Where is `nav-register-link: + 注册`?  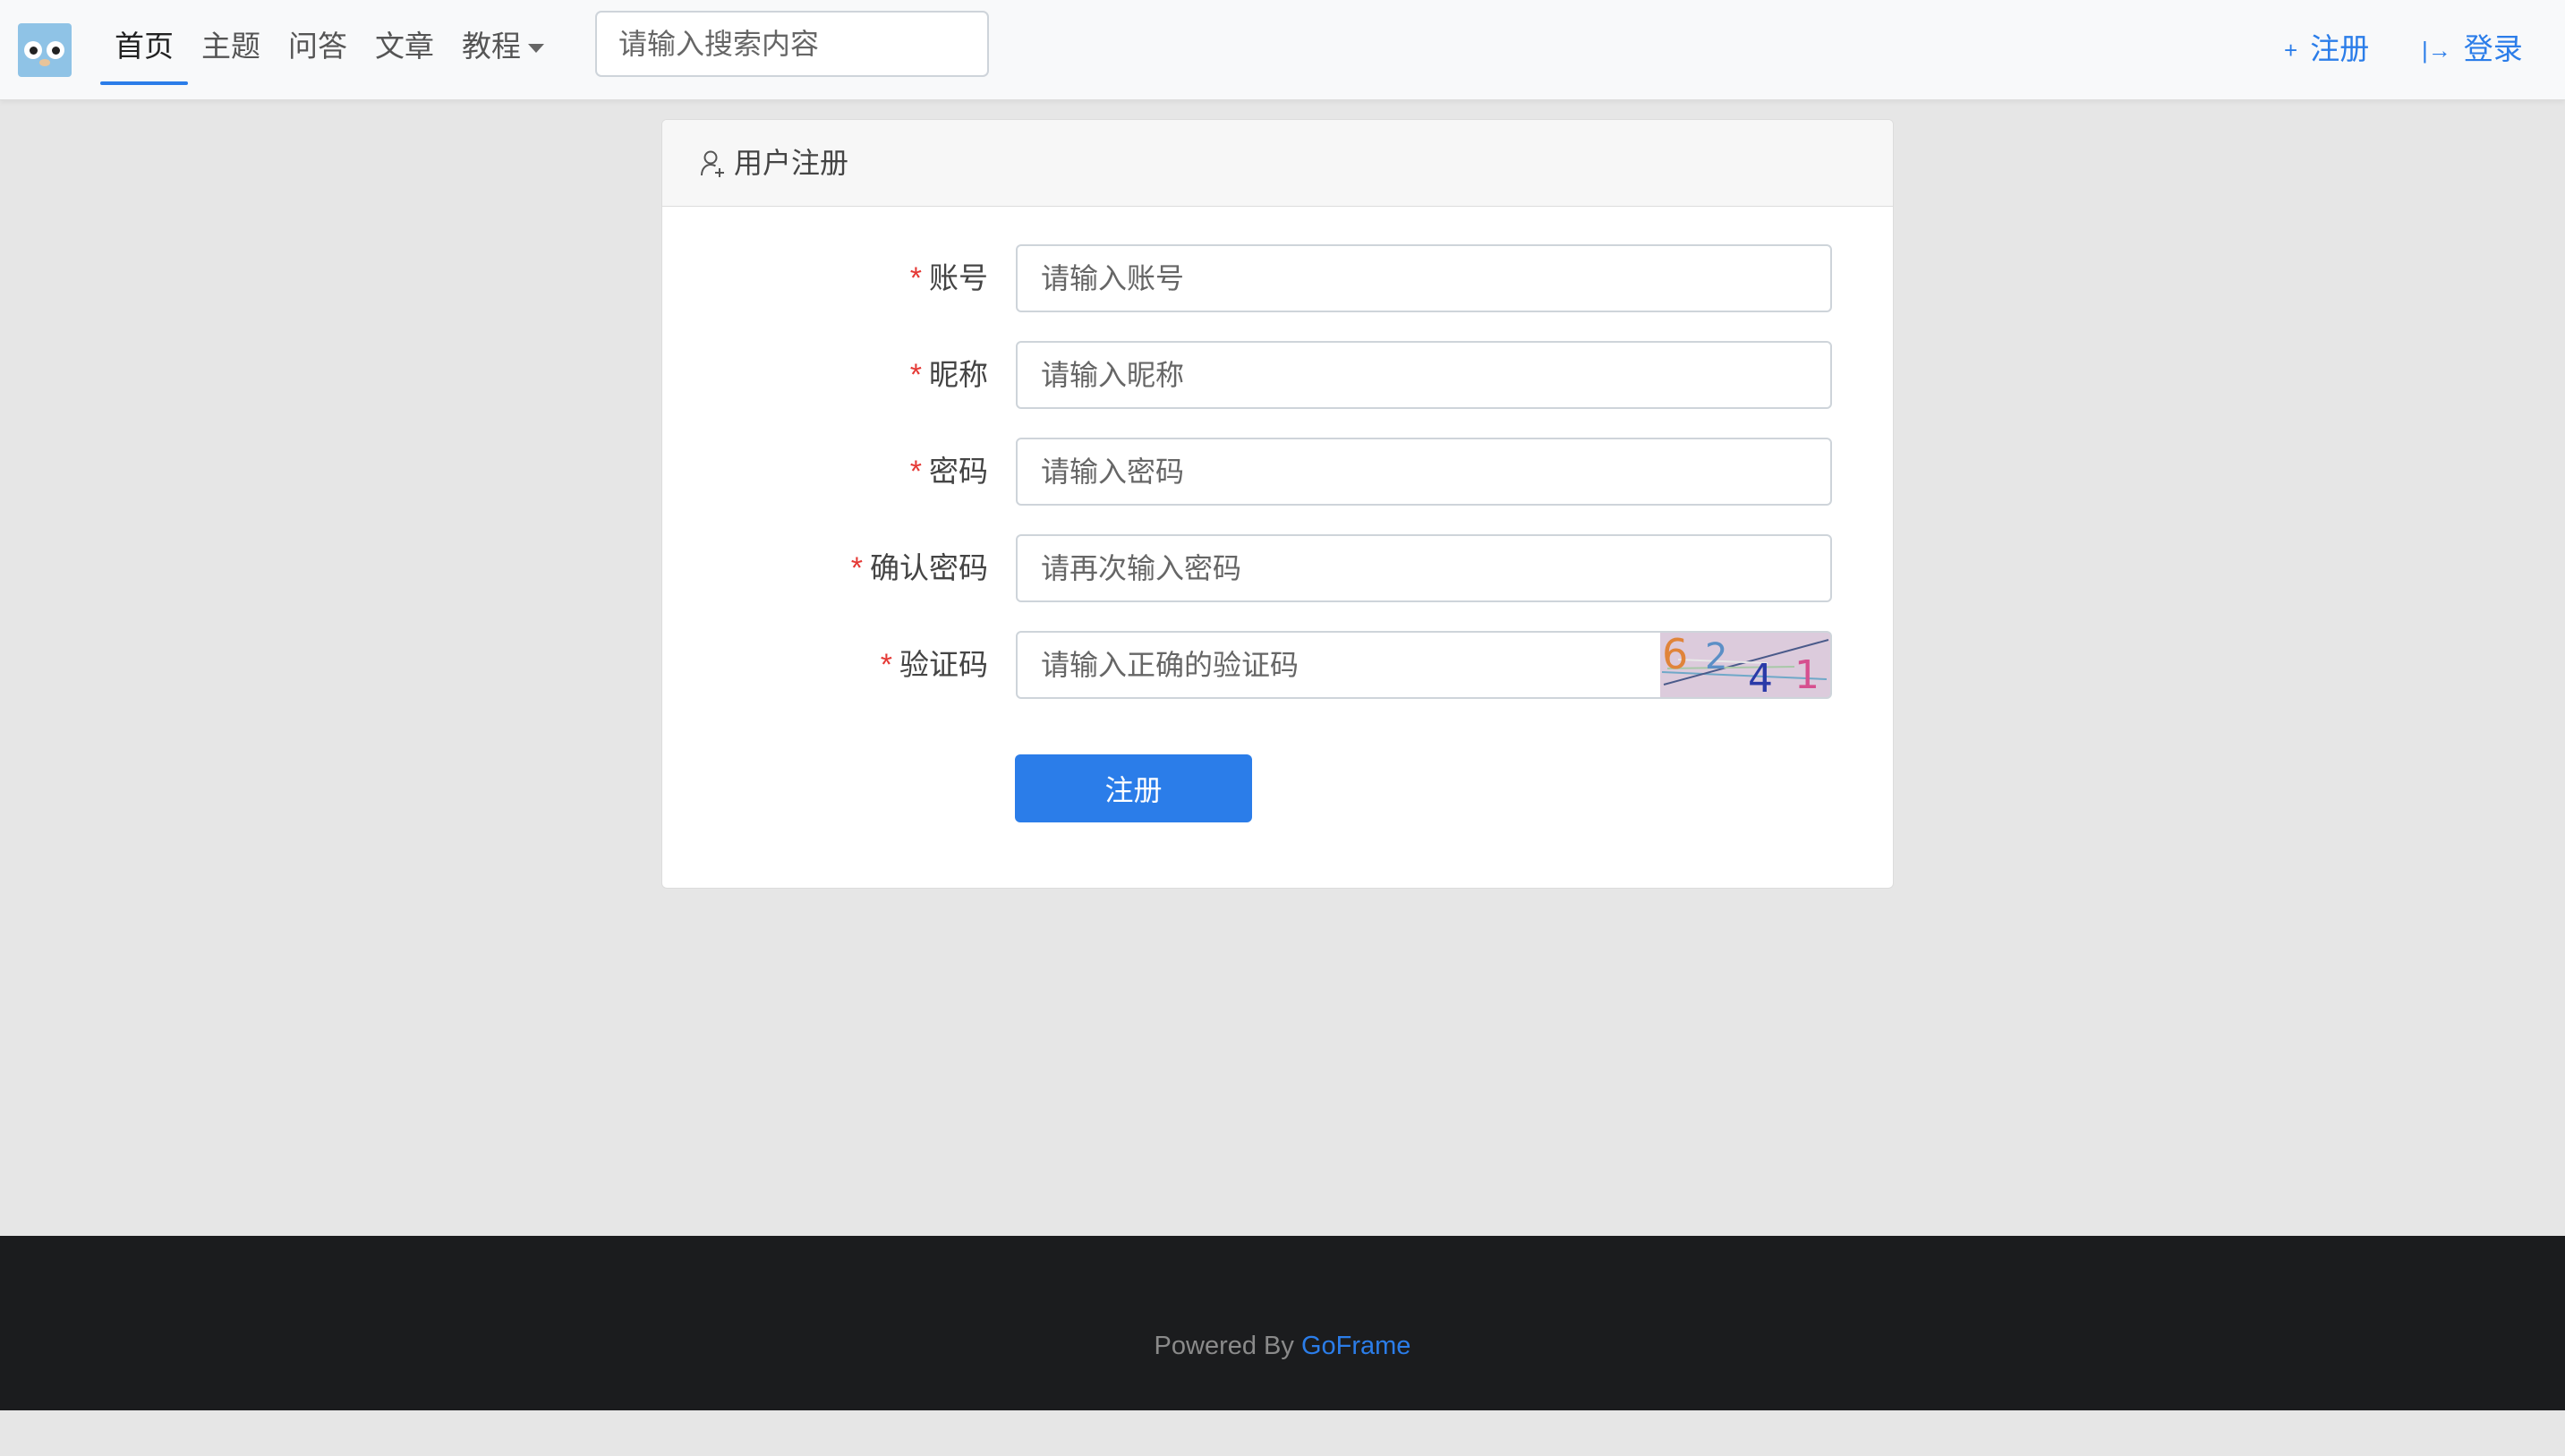
nav-register-link: + 注册 is located at coordinates (2327, 49).